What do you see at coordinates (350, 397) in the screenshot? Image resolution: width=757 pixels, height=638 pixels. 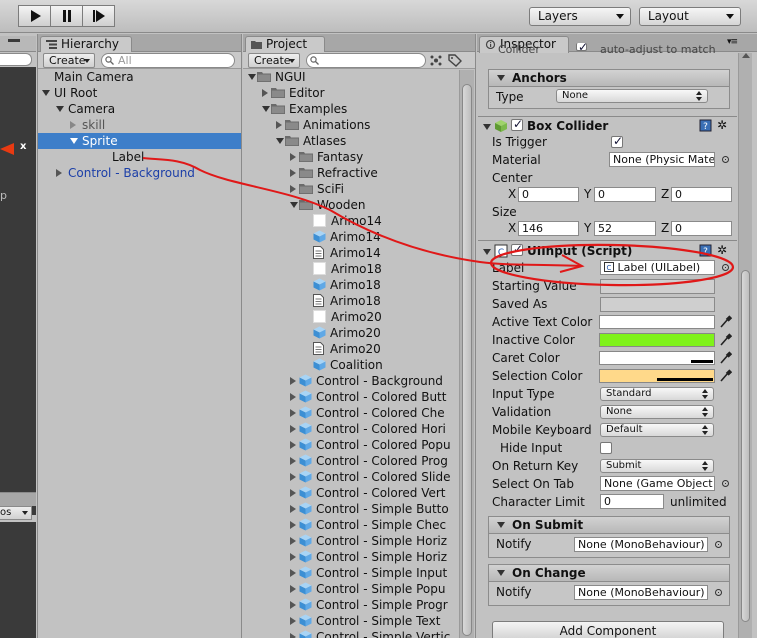 I see `project-item: Control - Colored Butt` at bounding box center [350, 397].